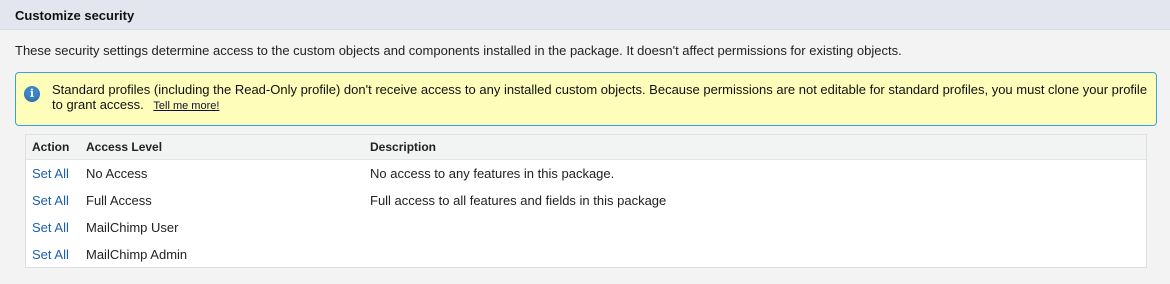  What do you see at coordinates (137, 254) in the screenshot?
I see `access-level-name: MailChimp Admin` at bounding box center [137, 254].